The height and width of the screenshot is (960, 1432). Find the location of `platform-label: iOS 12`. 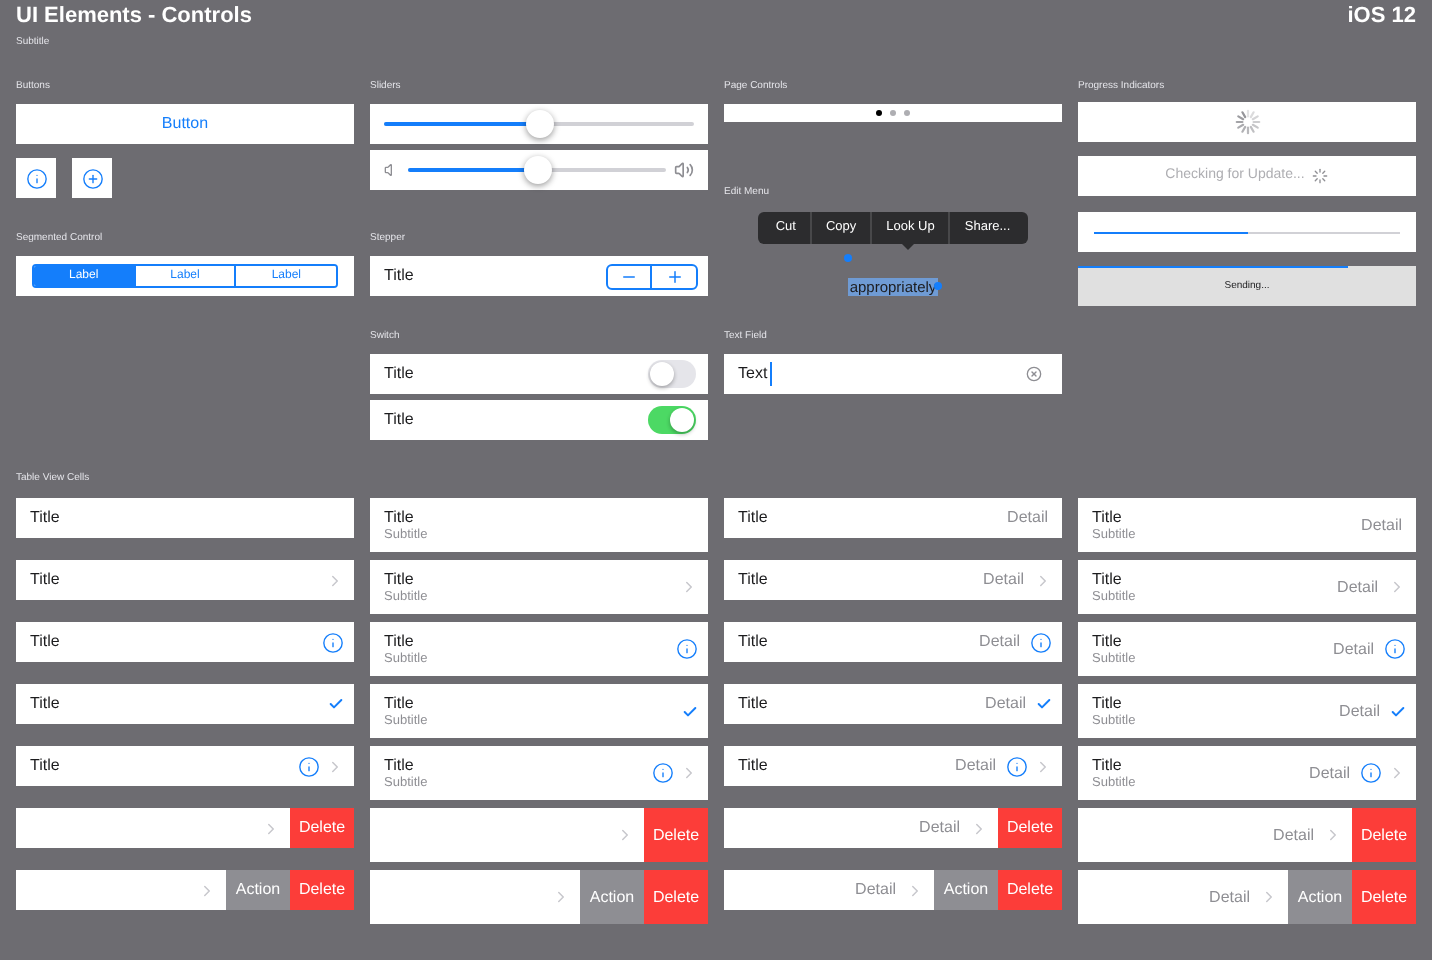

platform-label: iOS 12 is located at coordinates (1381, 18).